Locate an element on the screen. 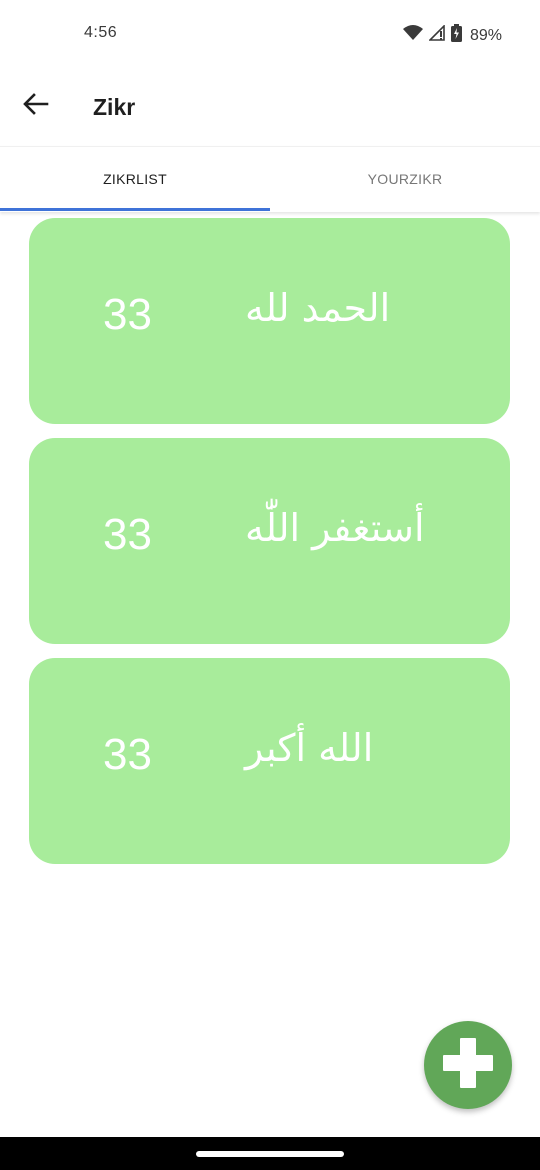 This screenshot has width=540, height=1170. add-zikr-button is located at coordinates (468, 1065).